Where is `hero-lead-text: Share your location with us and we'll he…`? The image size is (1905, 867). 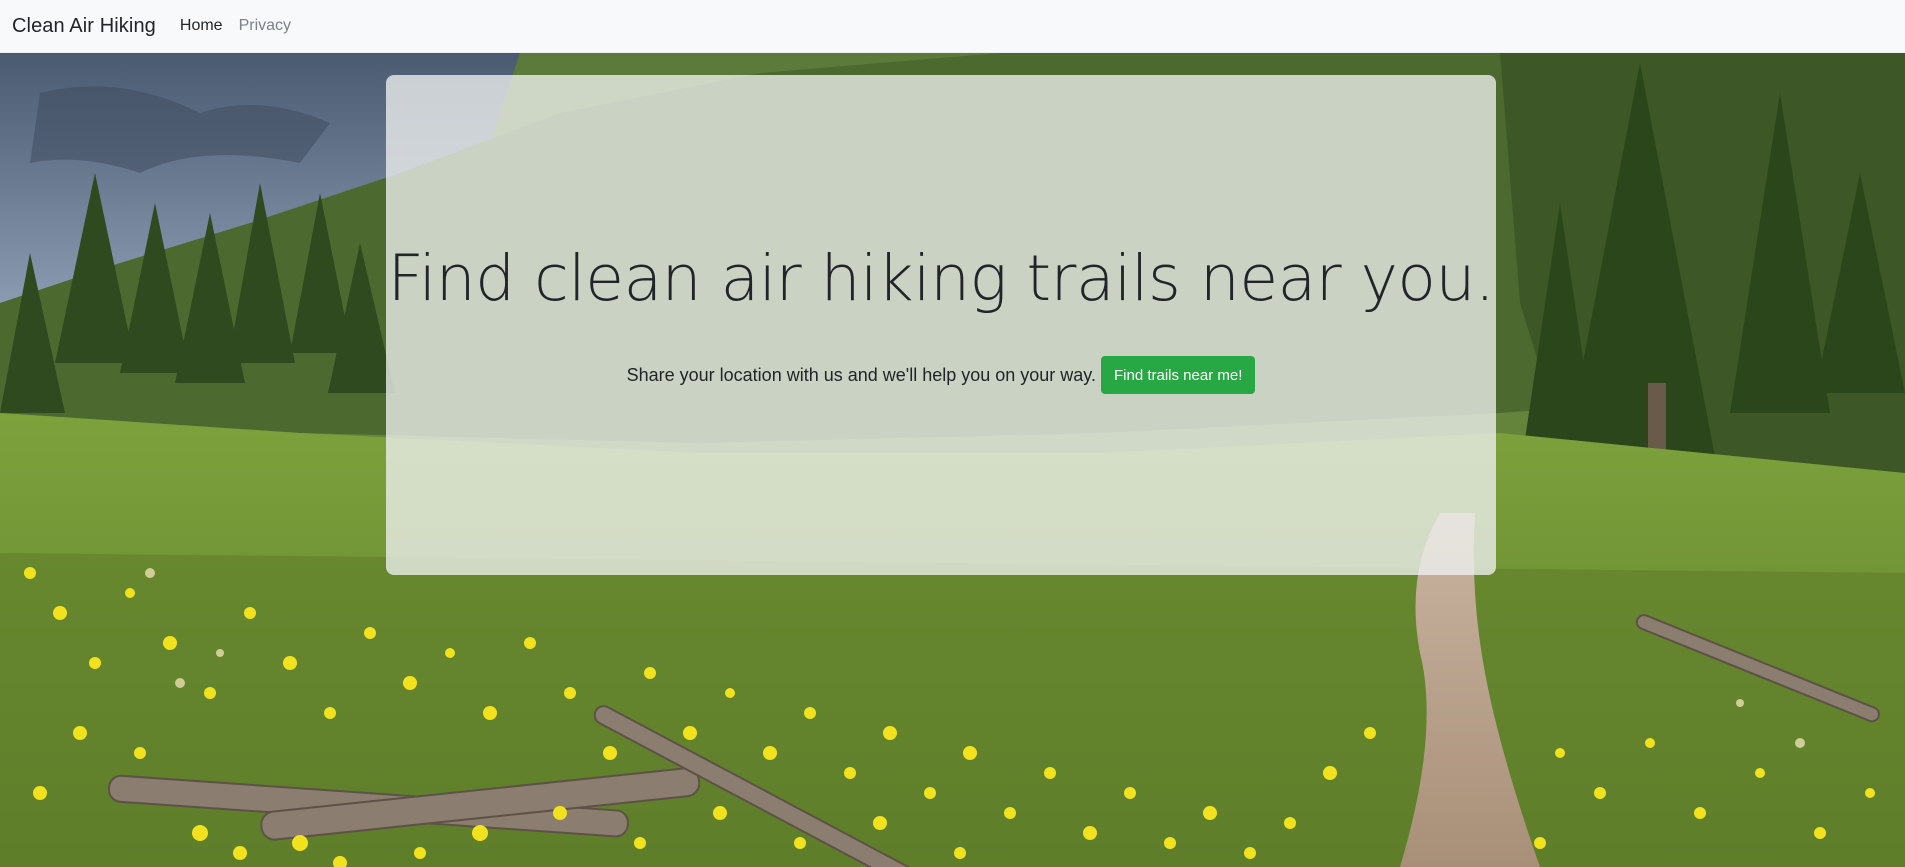
hero-lead-text: Share your location with us and we'll he… is located at coordinates (861, 374).